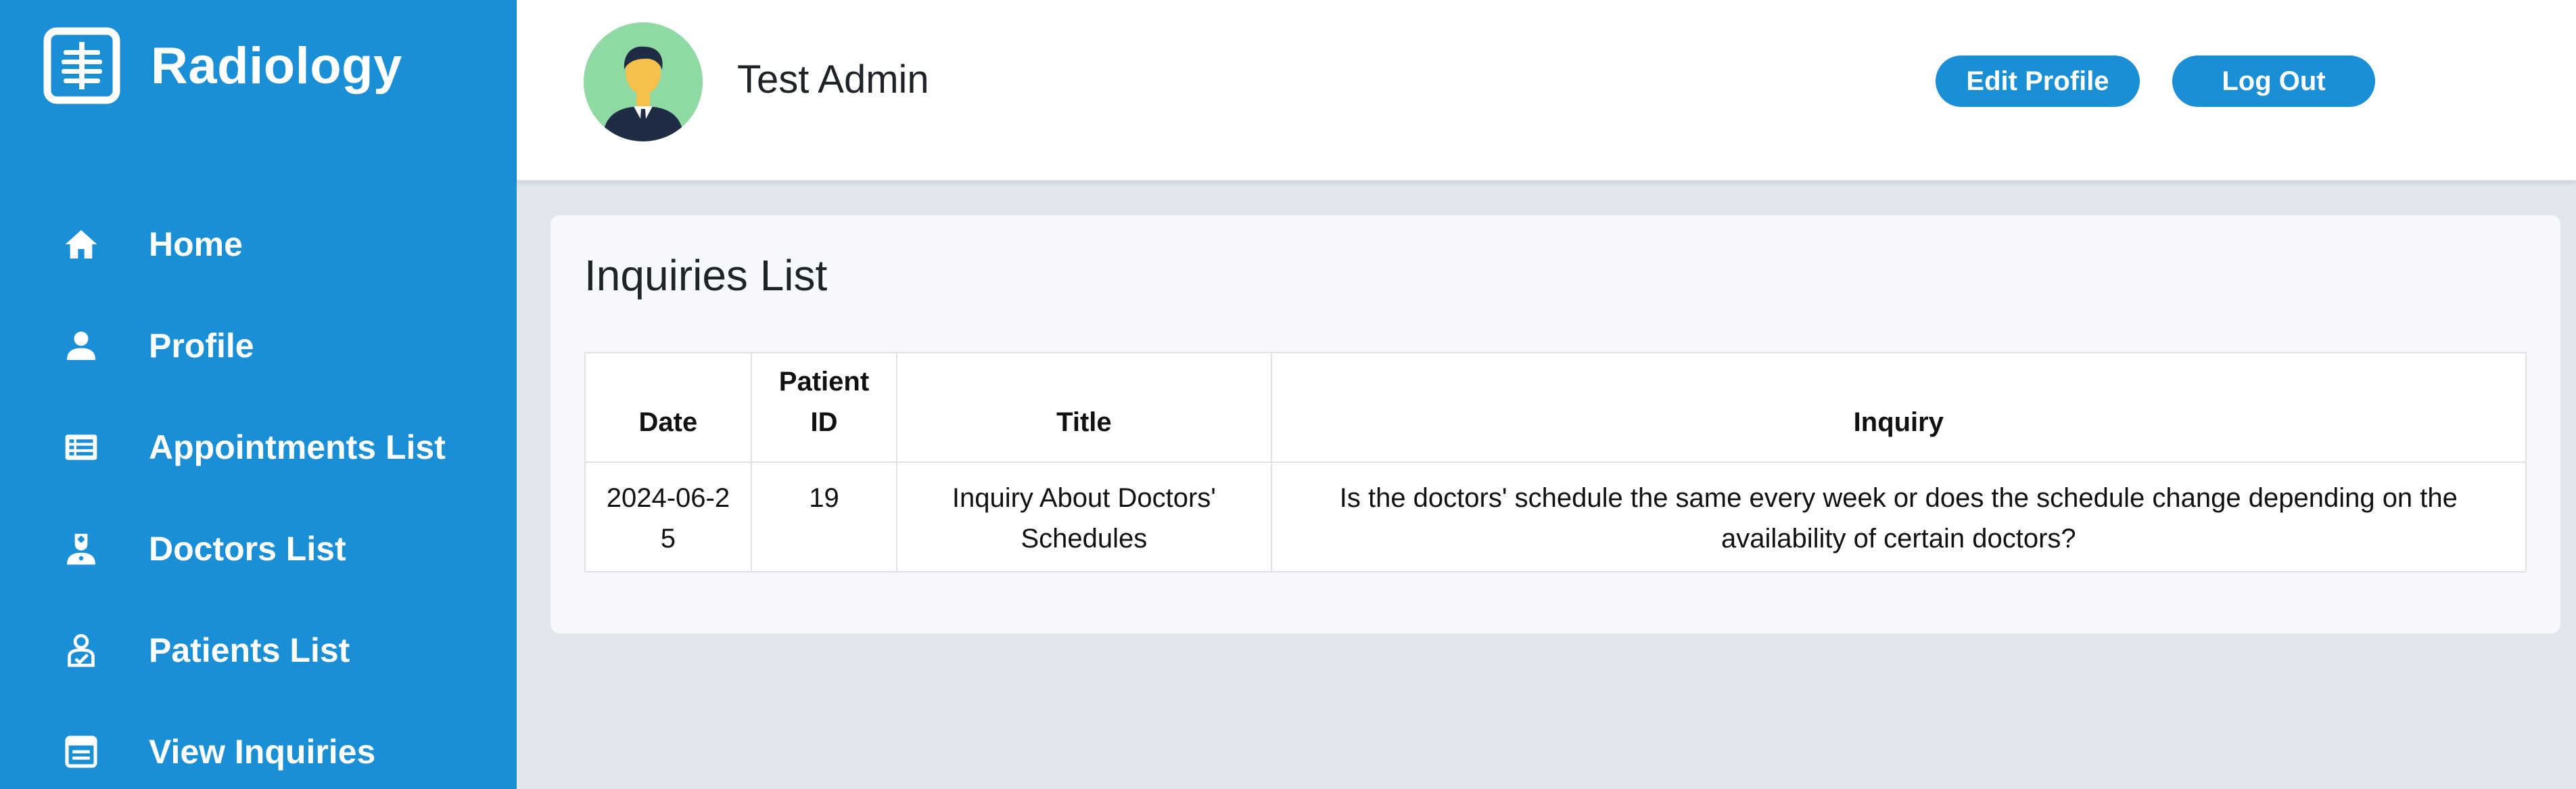 The width and height of the screenshot is (2576, 789). What do you see at coordinates (81, 447) in the screenshot?
I see `list-icon` at bounding box center [81, 447].